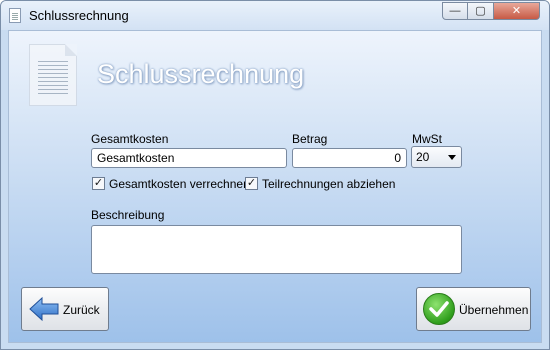  Describe the element at coordinates (128, 215) in the screenshot. I see `beschreibung-label: Beschreibung` at that location.